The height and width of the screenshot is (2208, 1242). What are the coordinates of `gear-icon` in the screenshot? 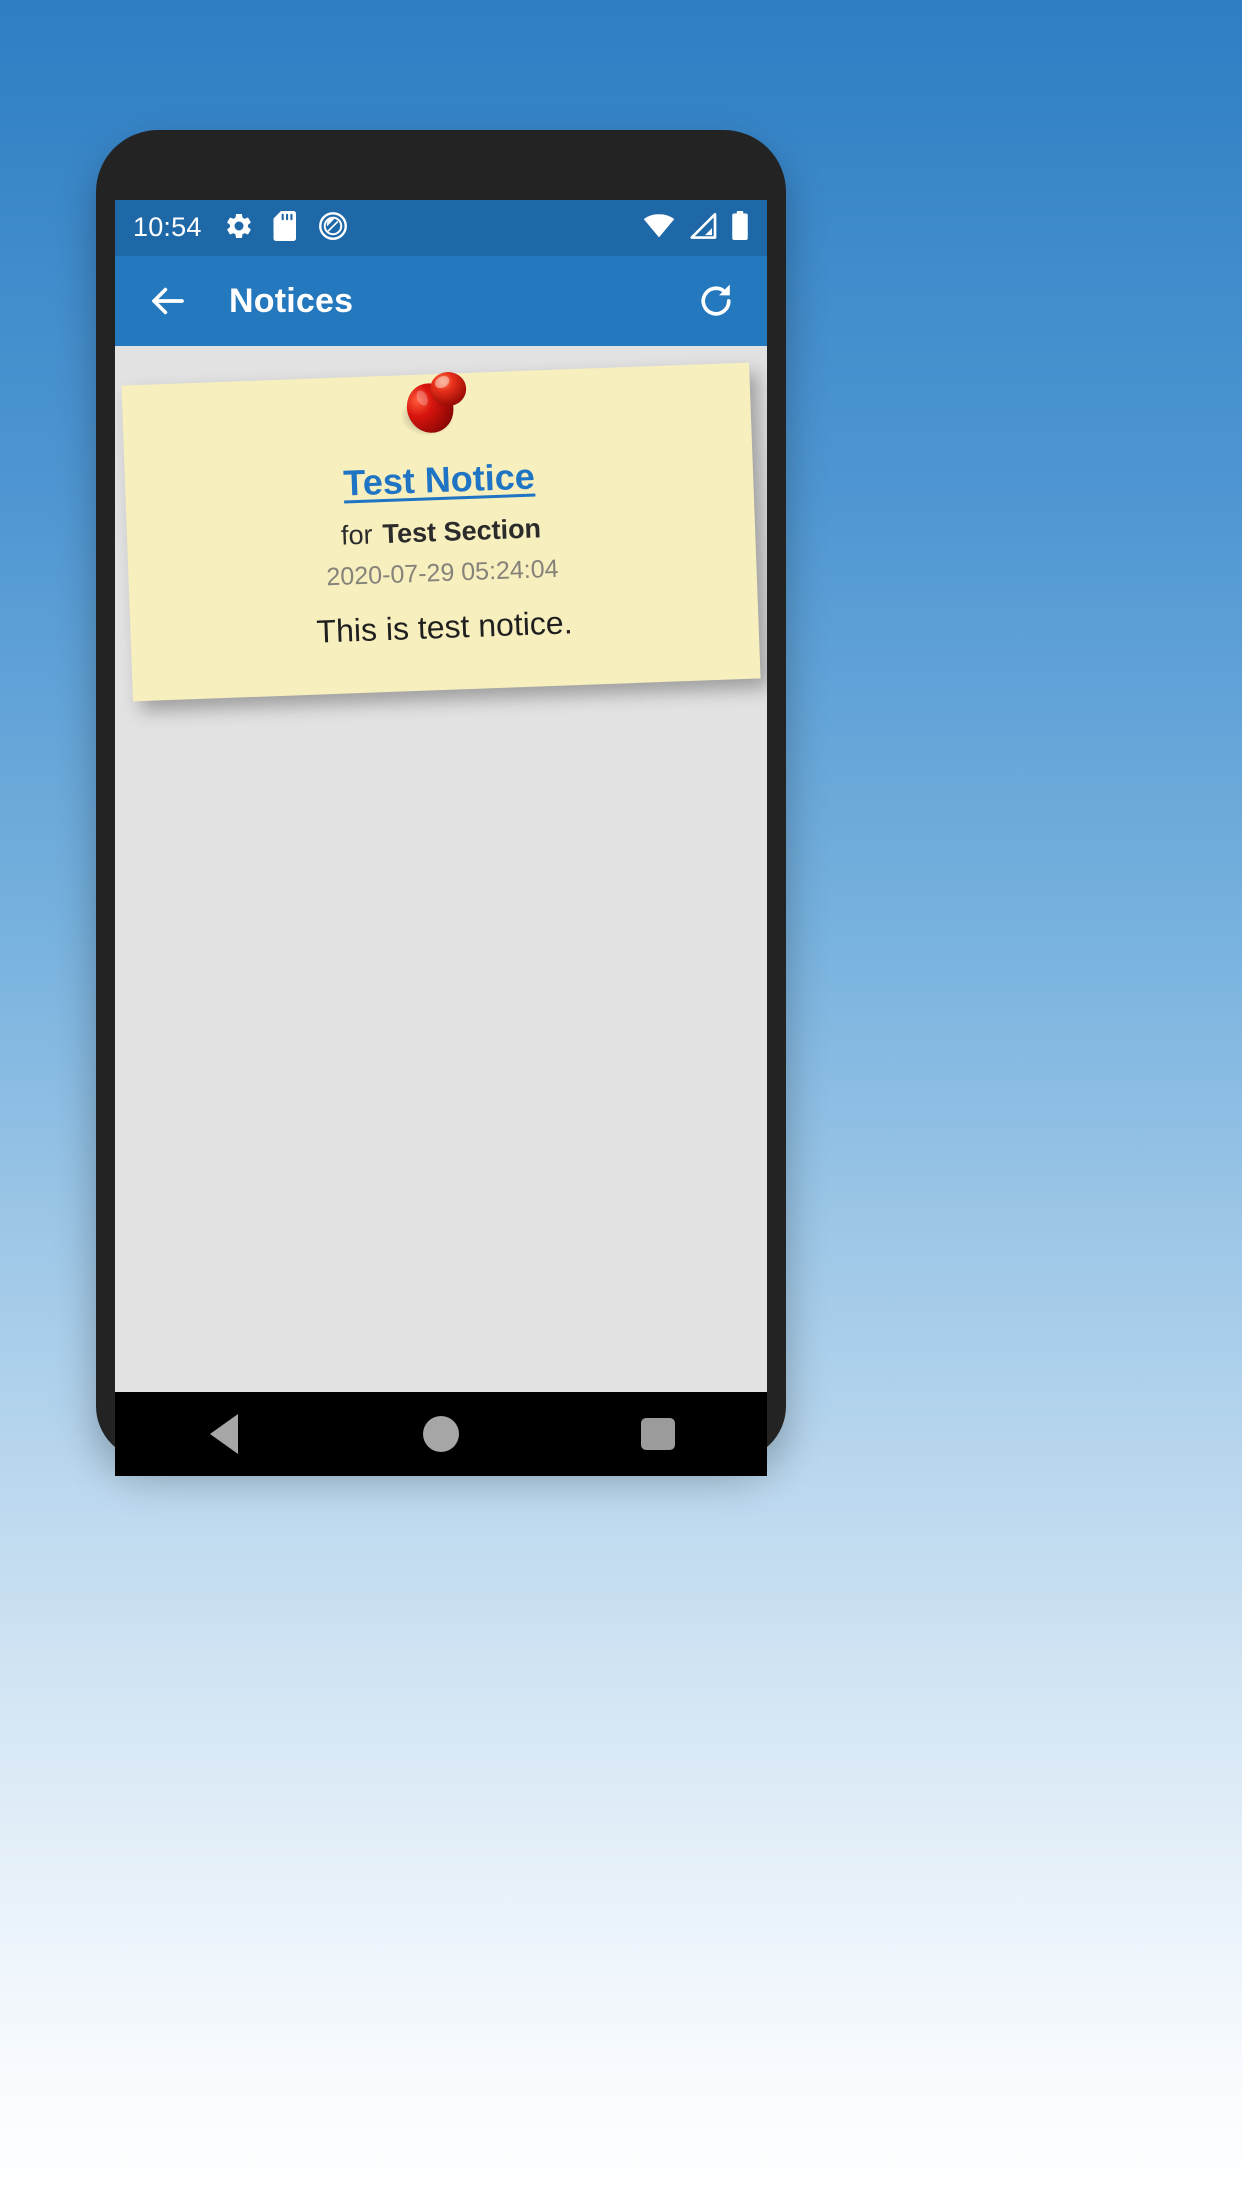 It's located at (239, 228).